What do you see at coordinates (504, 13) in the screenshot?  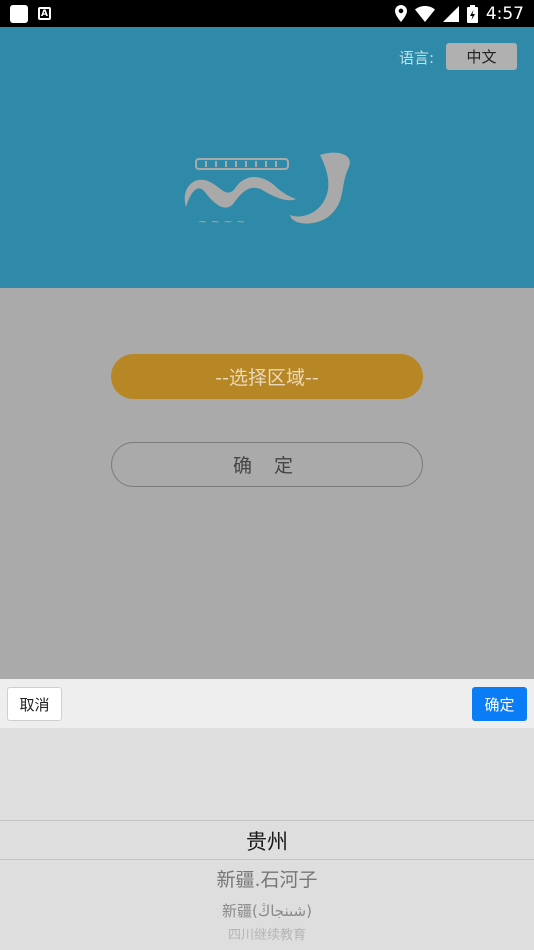 I see `status-time: 4:57` at bounding box center [504, 13].